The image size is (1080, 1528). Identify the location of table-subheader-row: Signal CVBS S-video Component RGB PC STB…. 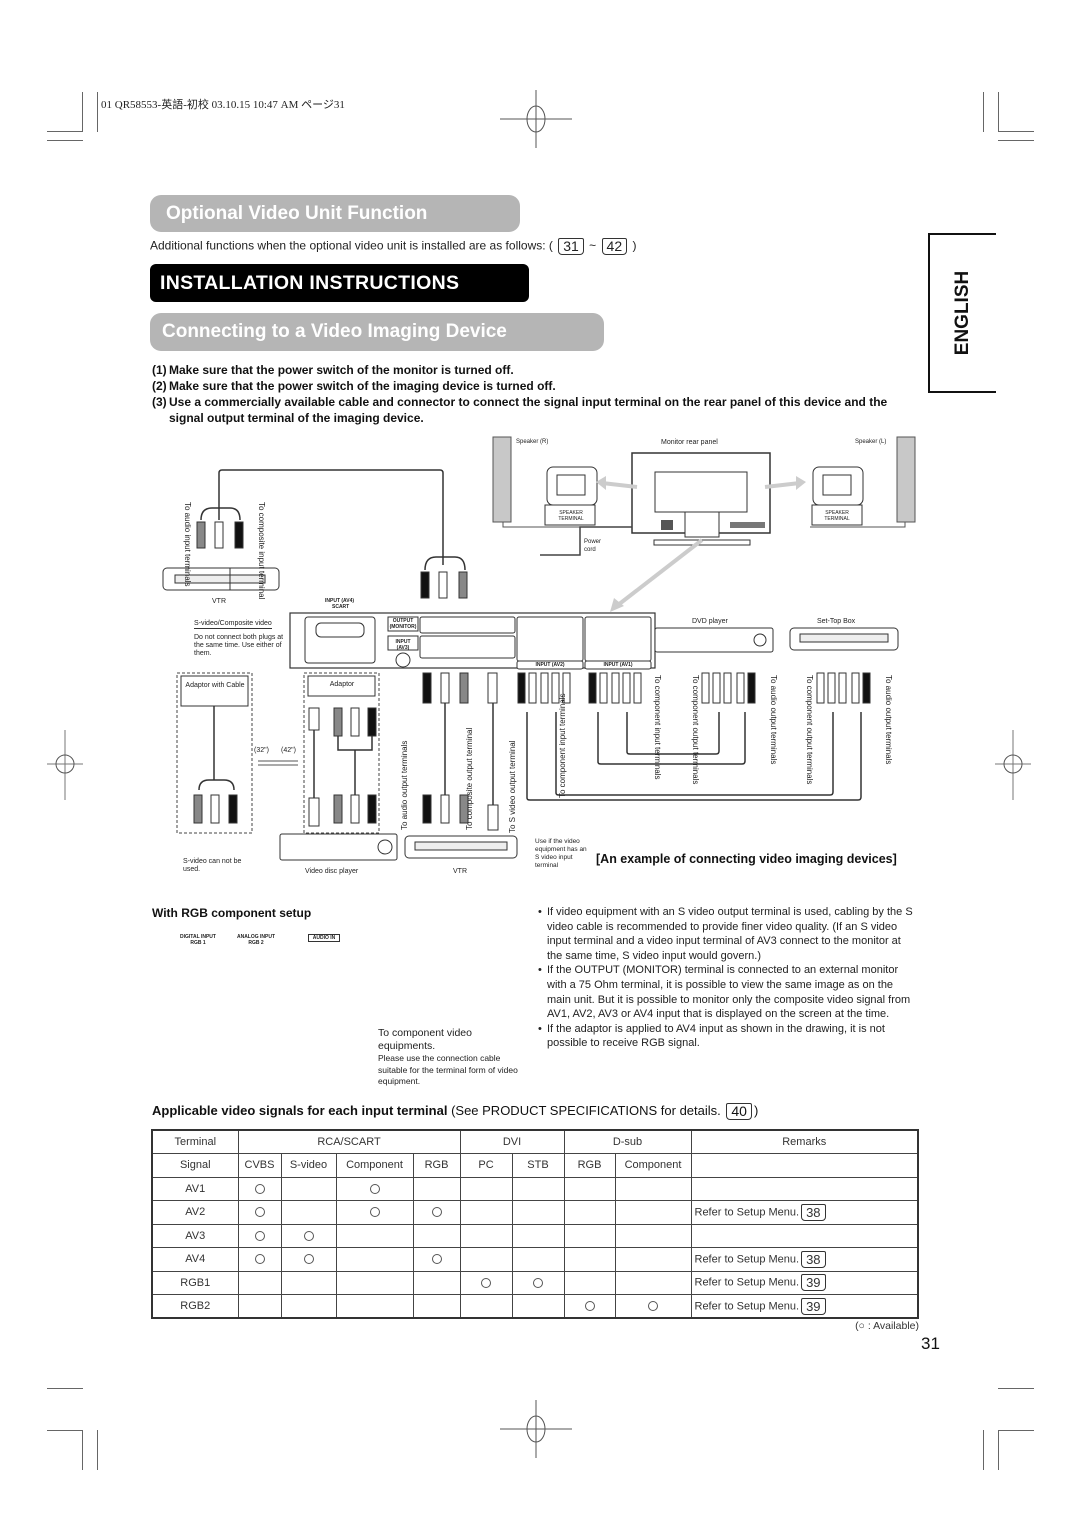
(535, 1165).